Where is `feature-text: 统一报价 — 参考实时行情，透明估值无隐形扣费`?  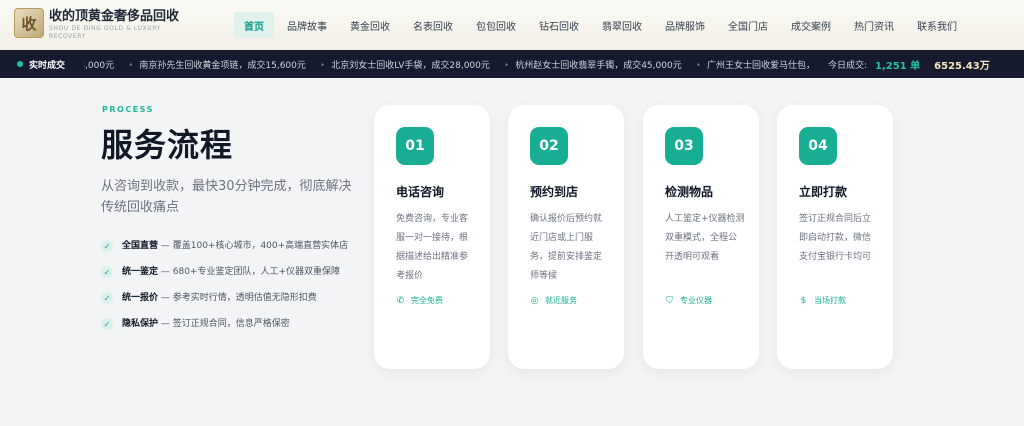
feature-text: 统一报价 — 参考实时行情，透明估值无隐形扣费 is located at coordinates (219, 298).